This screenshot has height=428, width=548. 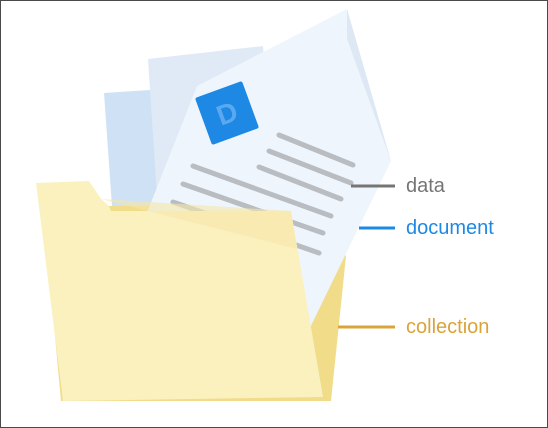 What do you see at coordinates (450, 228) in the screenshot?
I see `label-document: document` at bounding box center [450, 228].